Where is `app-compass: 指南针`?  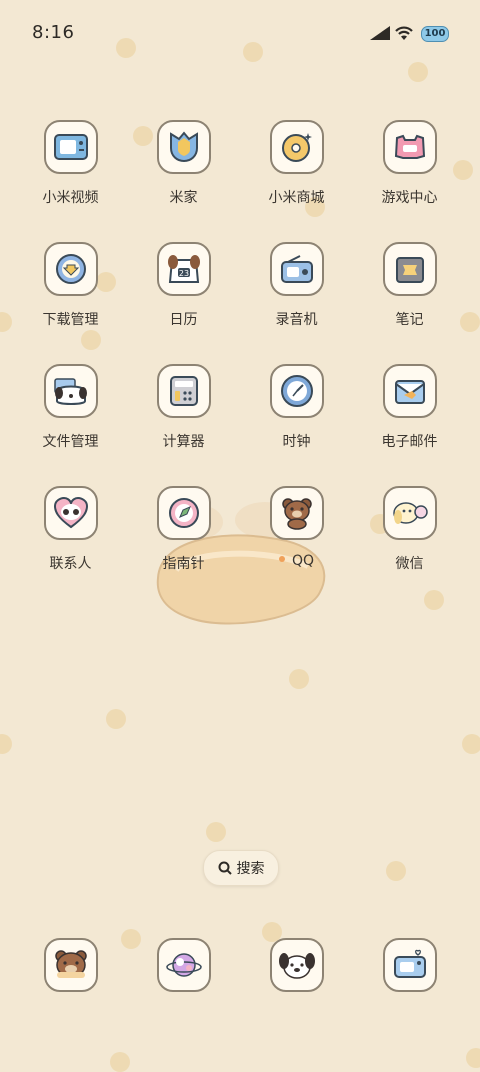
app-compass: 指南针 is located at coordinates (183, 547).